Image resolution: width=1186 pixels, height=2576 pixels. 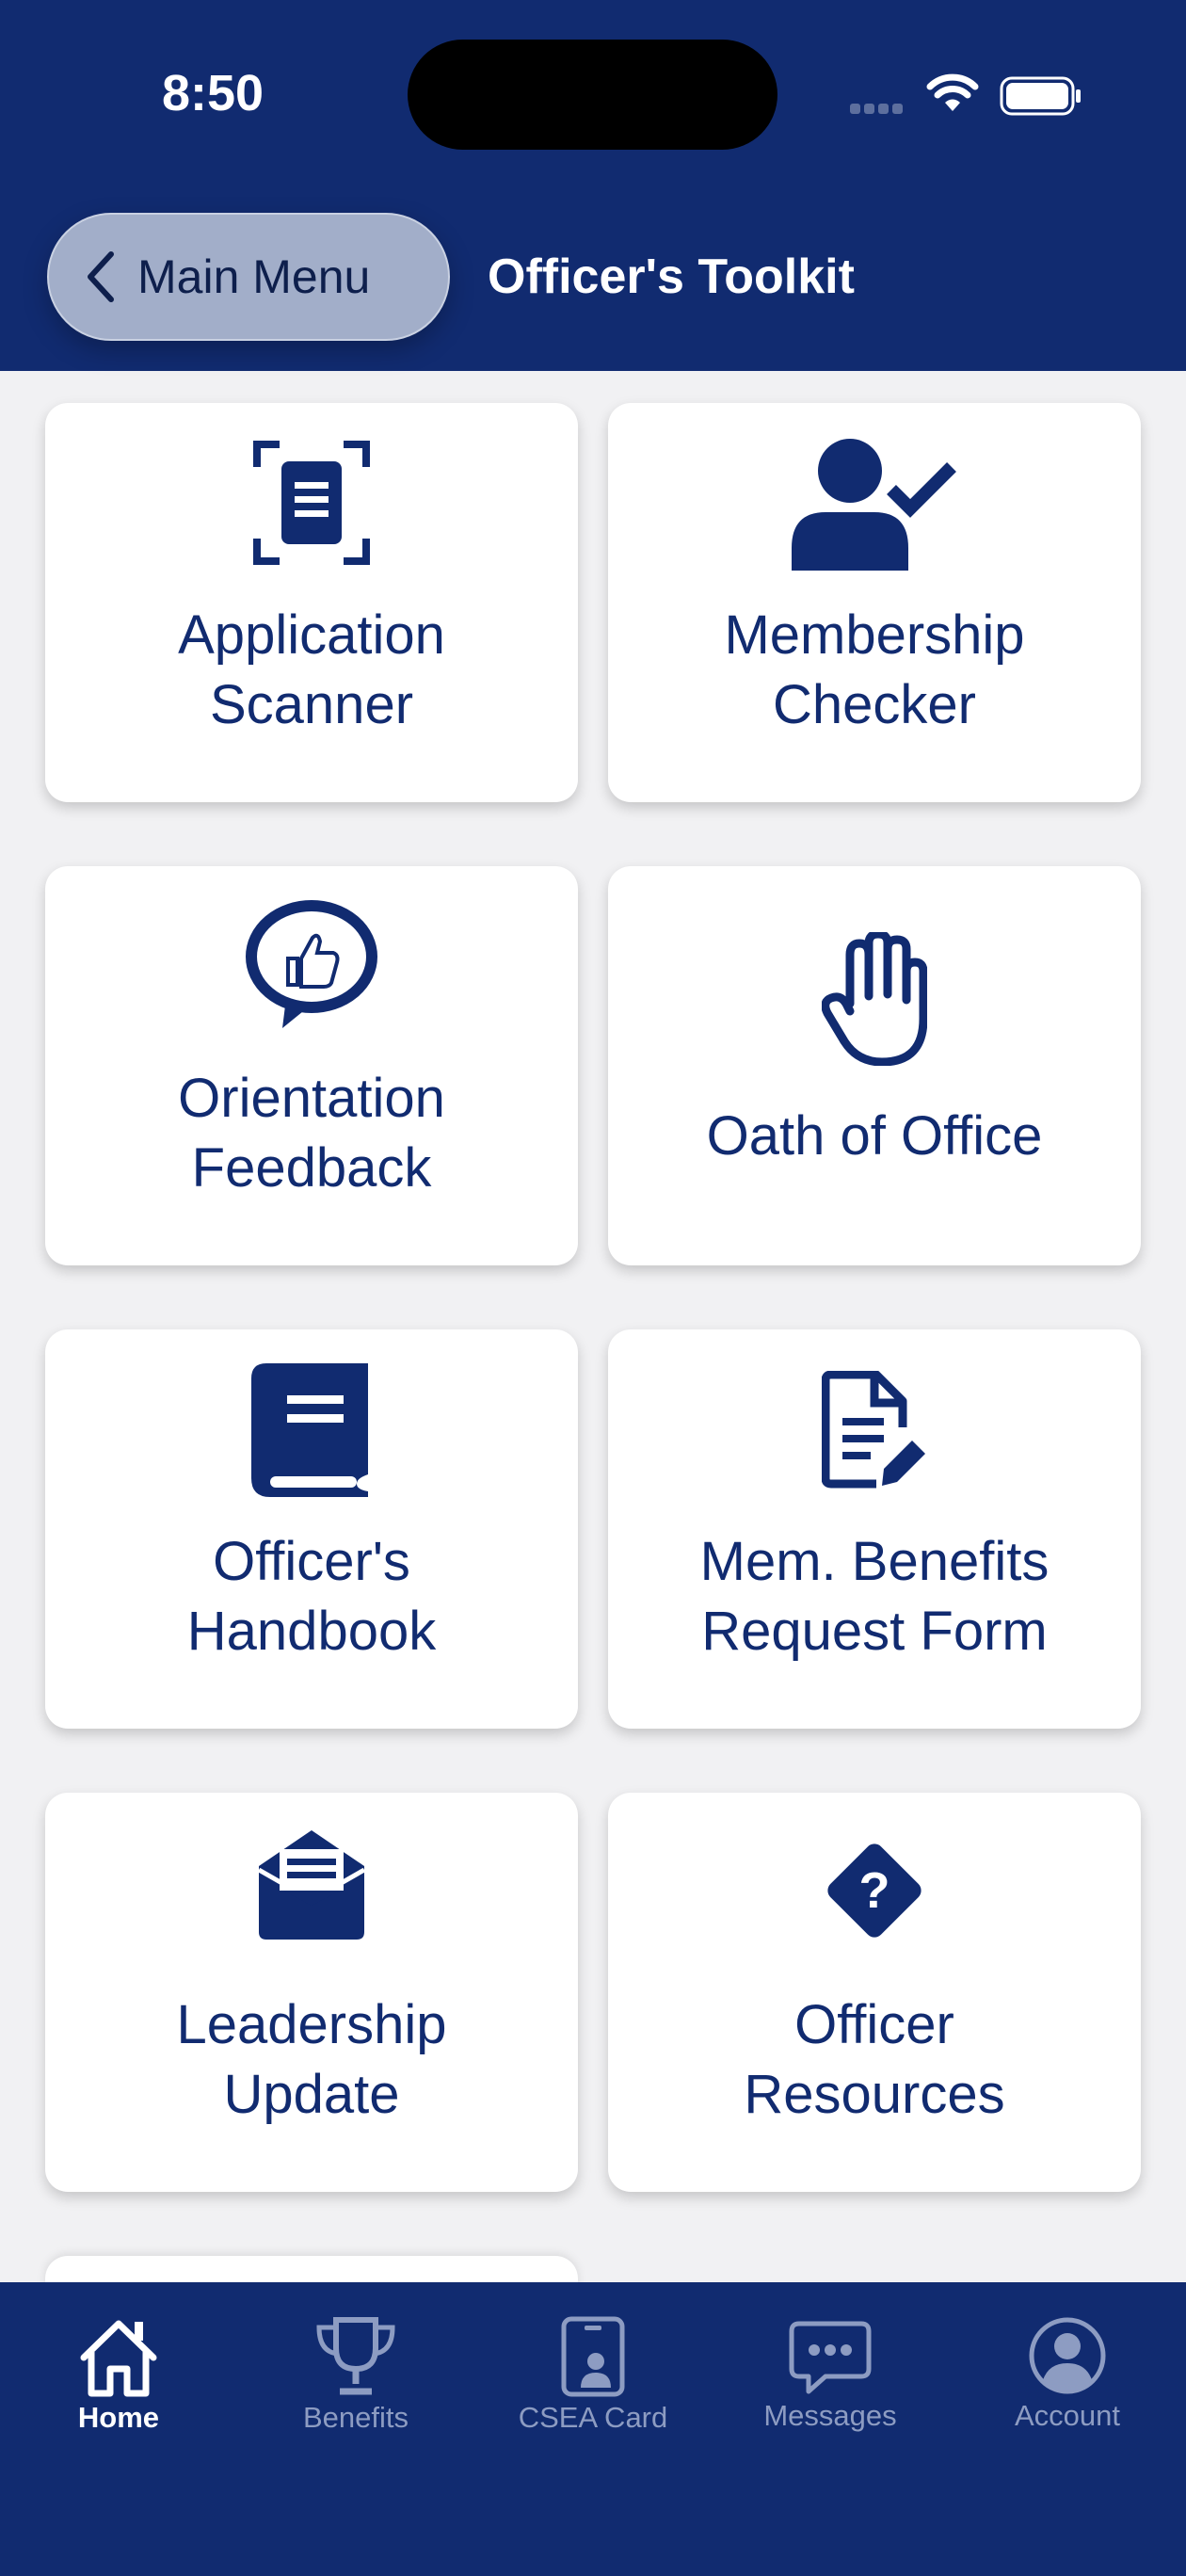 I want to click on open-envelope-icon, so click(x=311, y=1884).